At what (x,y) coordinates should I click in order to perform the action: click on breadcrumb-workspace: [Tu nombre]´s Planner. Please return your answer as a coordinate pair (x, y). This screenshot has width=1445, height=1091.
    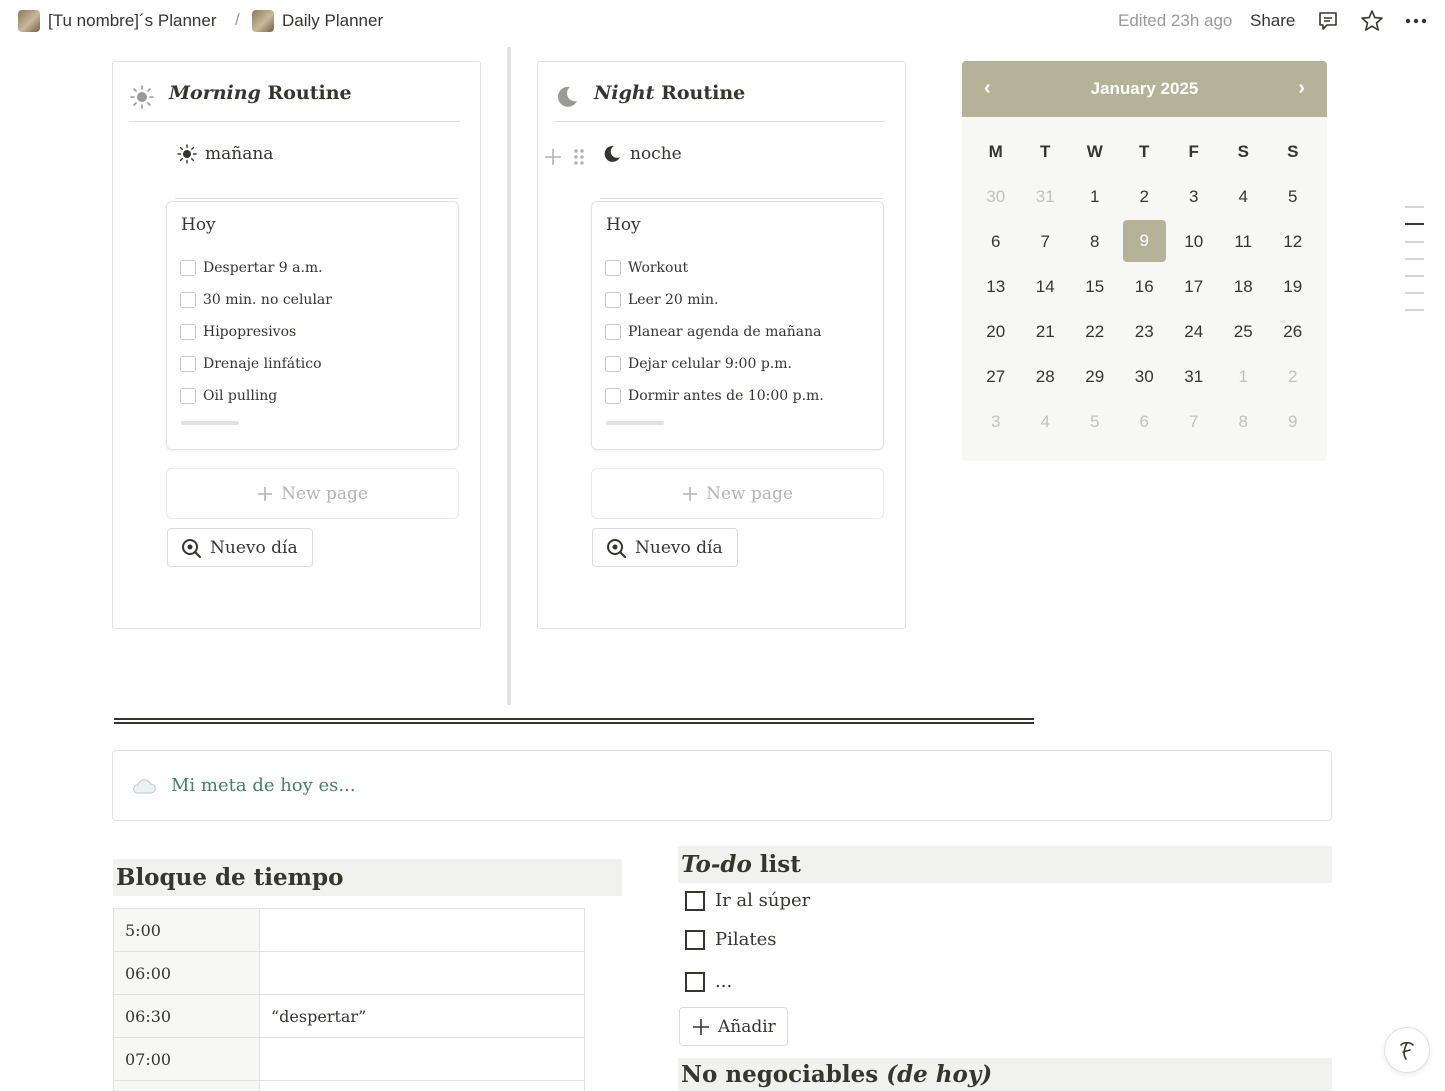
    Looking at the image, I should click on (117, 21).